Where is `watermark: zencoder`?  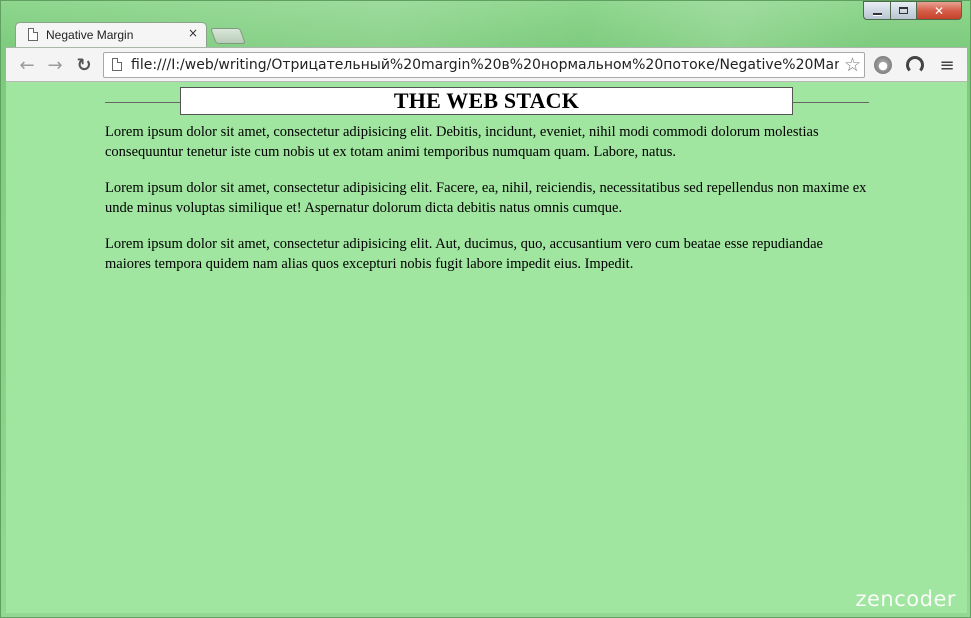
watermark: zencoder is located at coordinates (905, 599).